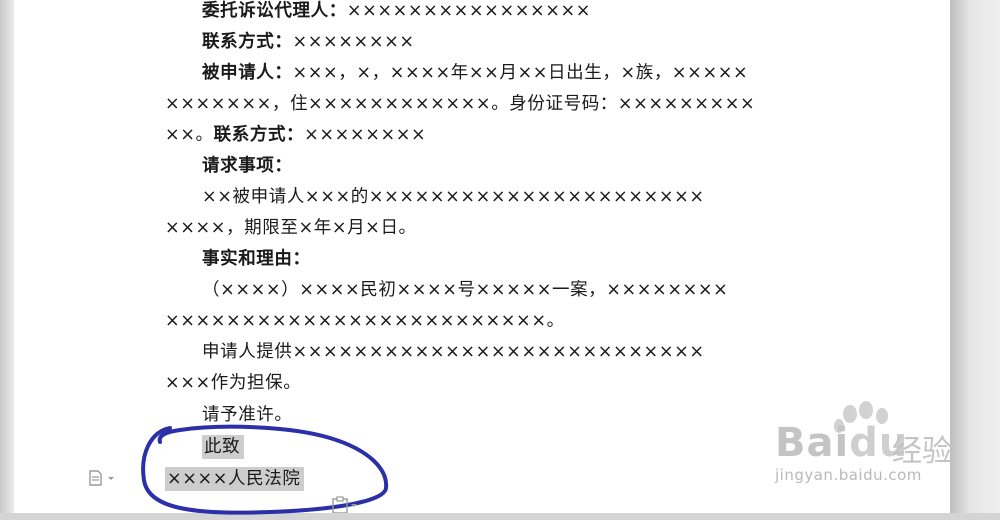 Image resolution: width=1000 pixels, height=520 pixels. Describe the element at coordinates (812, 443) in the screenshot. I see `watermark-brand-a: Bai` at that location.